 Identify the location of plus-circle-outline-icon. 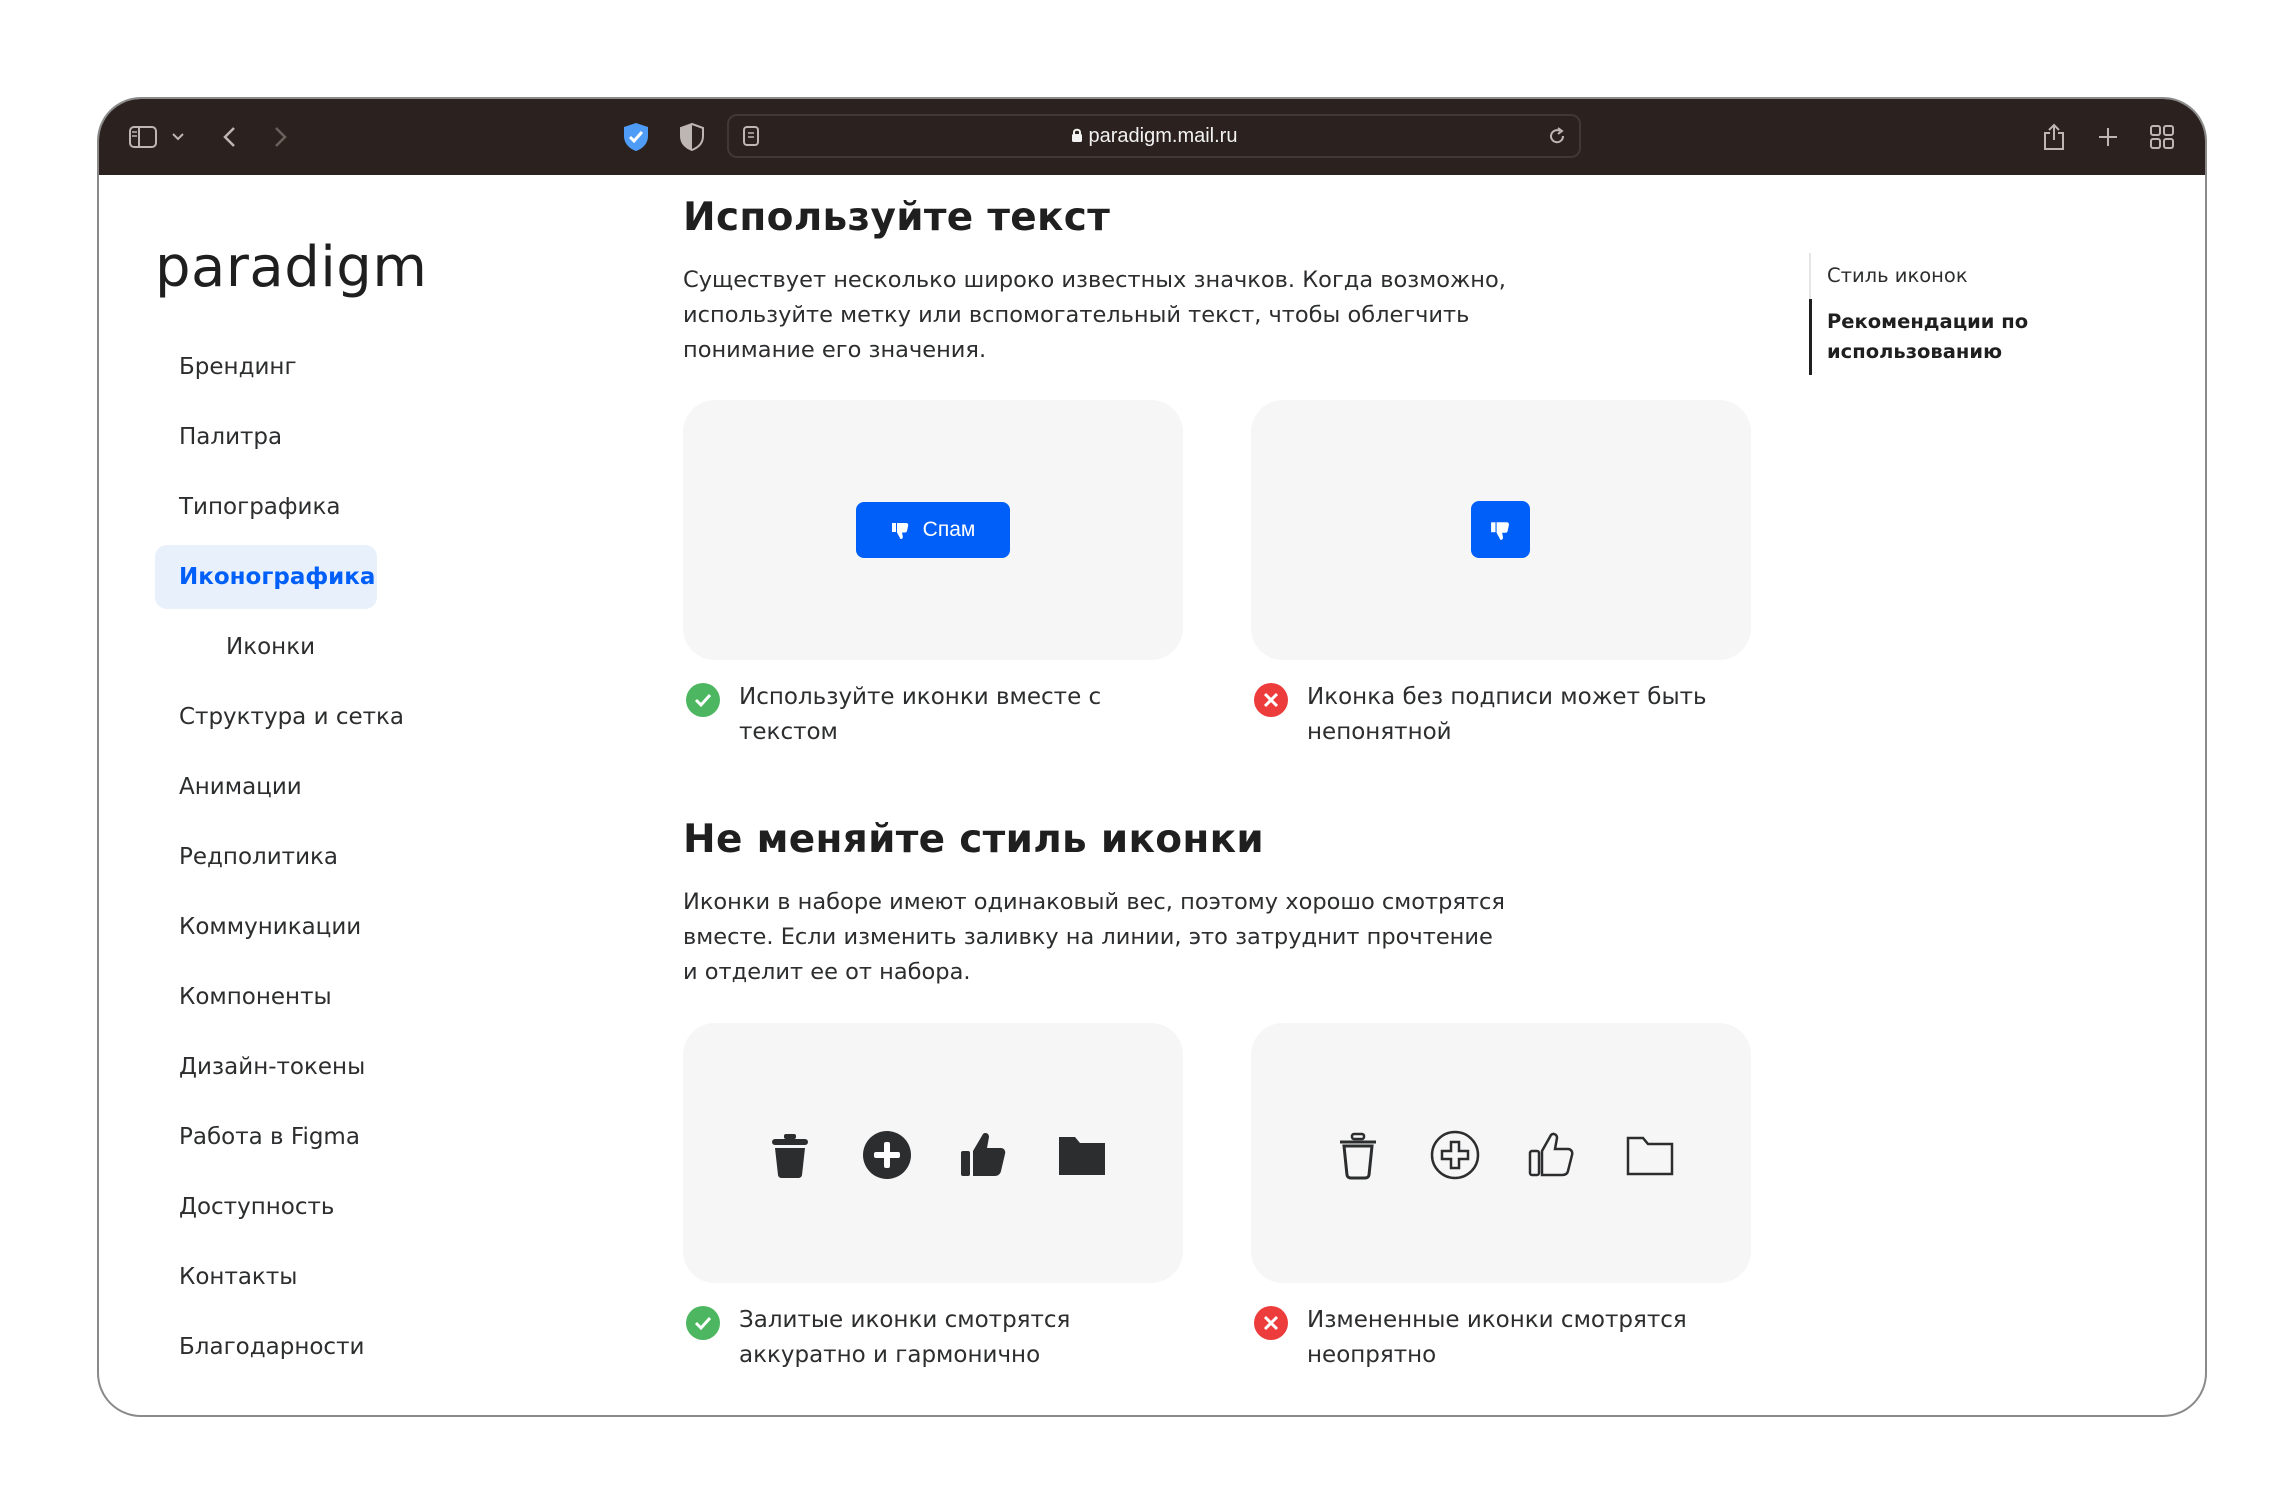
(1455, 1155).